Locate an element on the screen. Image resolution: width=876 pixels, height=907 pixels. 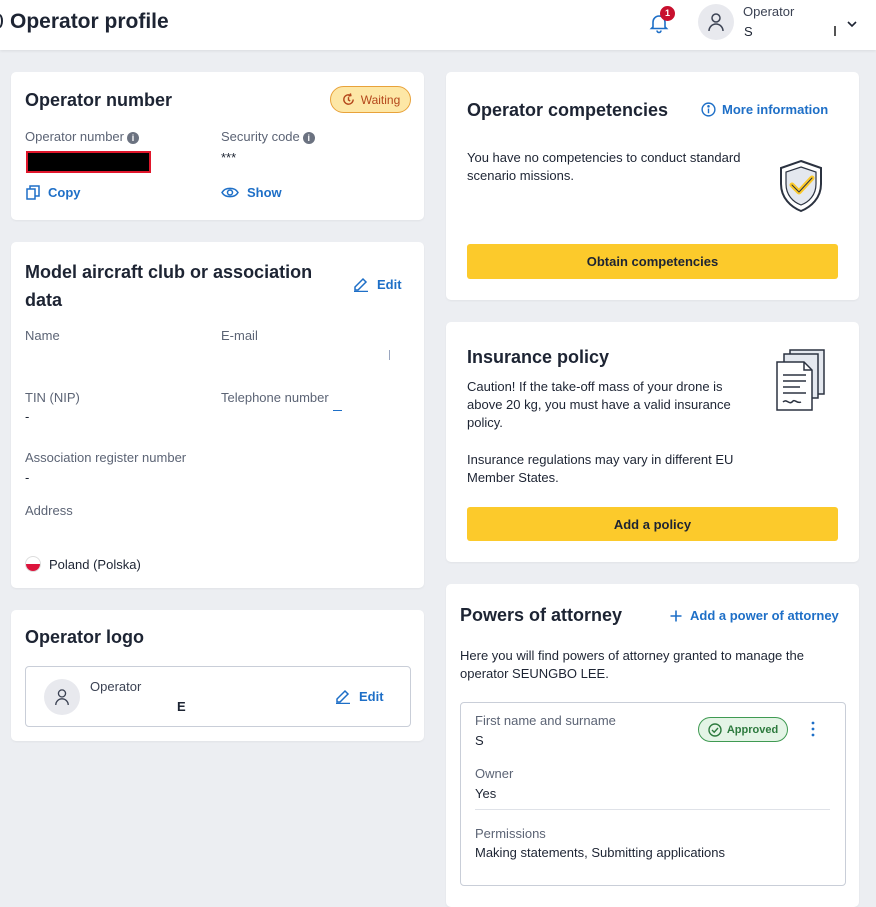
operator-number-label-row: Operator number i is located at coordinates (82, 136).